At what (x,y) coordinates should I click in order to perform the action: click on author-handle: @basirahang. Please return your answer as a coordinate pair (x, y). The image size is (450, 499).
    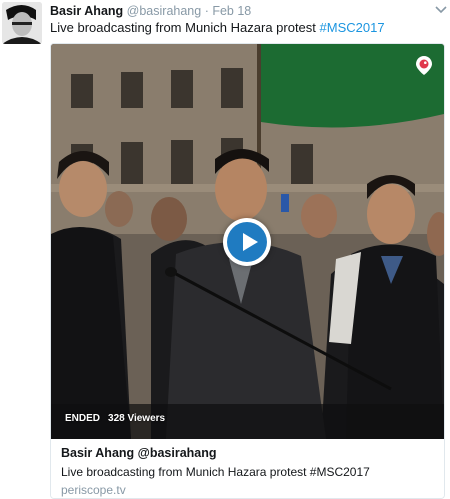
    Looking at the image, I should click on (164, 11).